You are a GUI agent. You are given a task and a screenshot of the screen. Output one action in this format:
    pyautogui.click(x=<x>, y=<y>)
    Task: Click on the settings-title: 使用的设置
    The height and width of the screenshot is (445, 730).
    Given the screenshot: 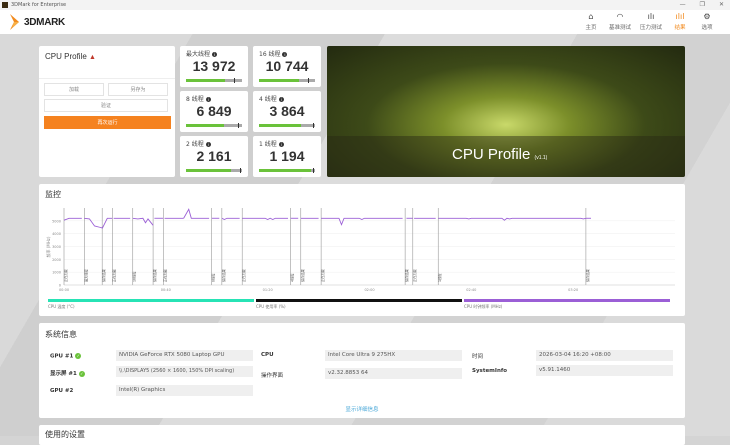 What is the action you would take?
    pyautogui.click(x=65, y=434)
    